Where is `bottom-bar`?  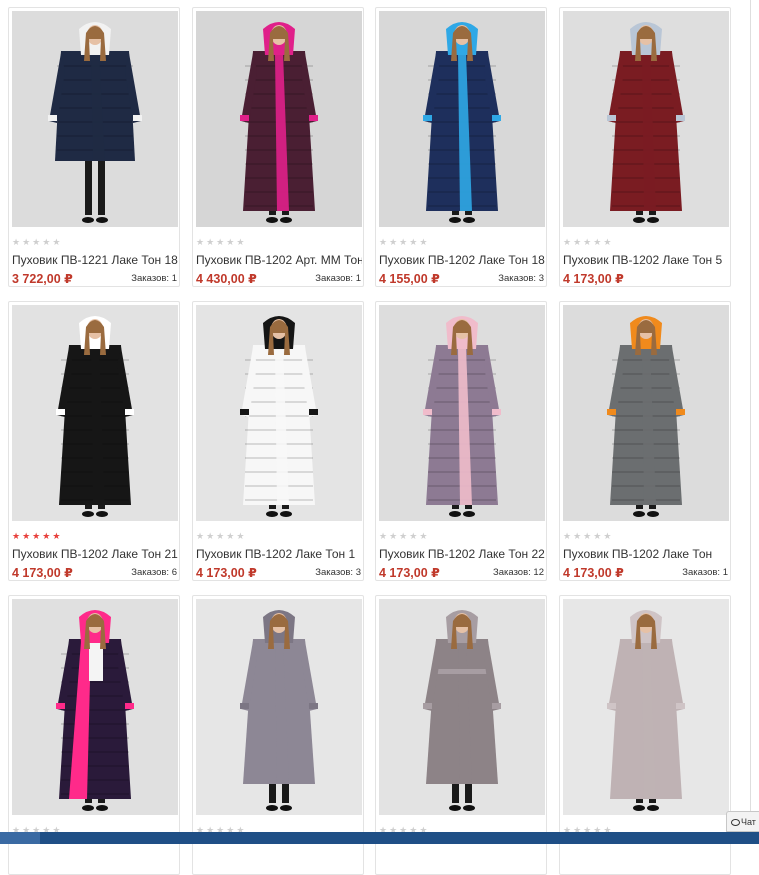
bottom-bar is located at coordinates (379, 838).